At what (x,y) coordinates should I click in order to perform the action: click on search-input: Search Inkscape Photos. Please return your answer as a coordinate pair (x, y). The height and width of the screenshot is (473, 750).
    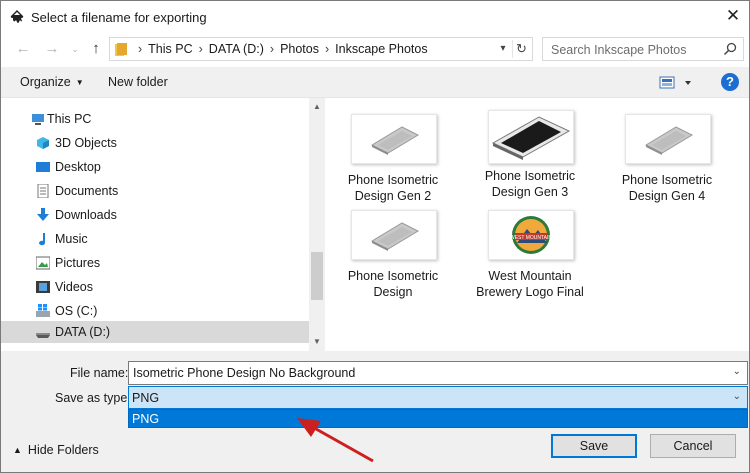
    Looking at the image, I should click on (643, 49).